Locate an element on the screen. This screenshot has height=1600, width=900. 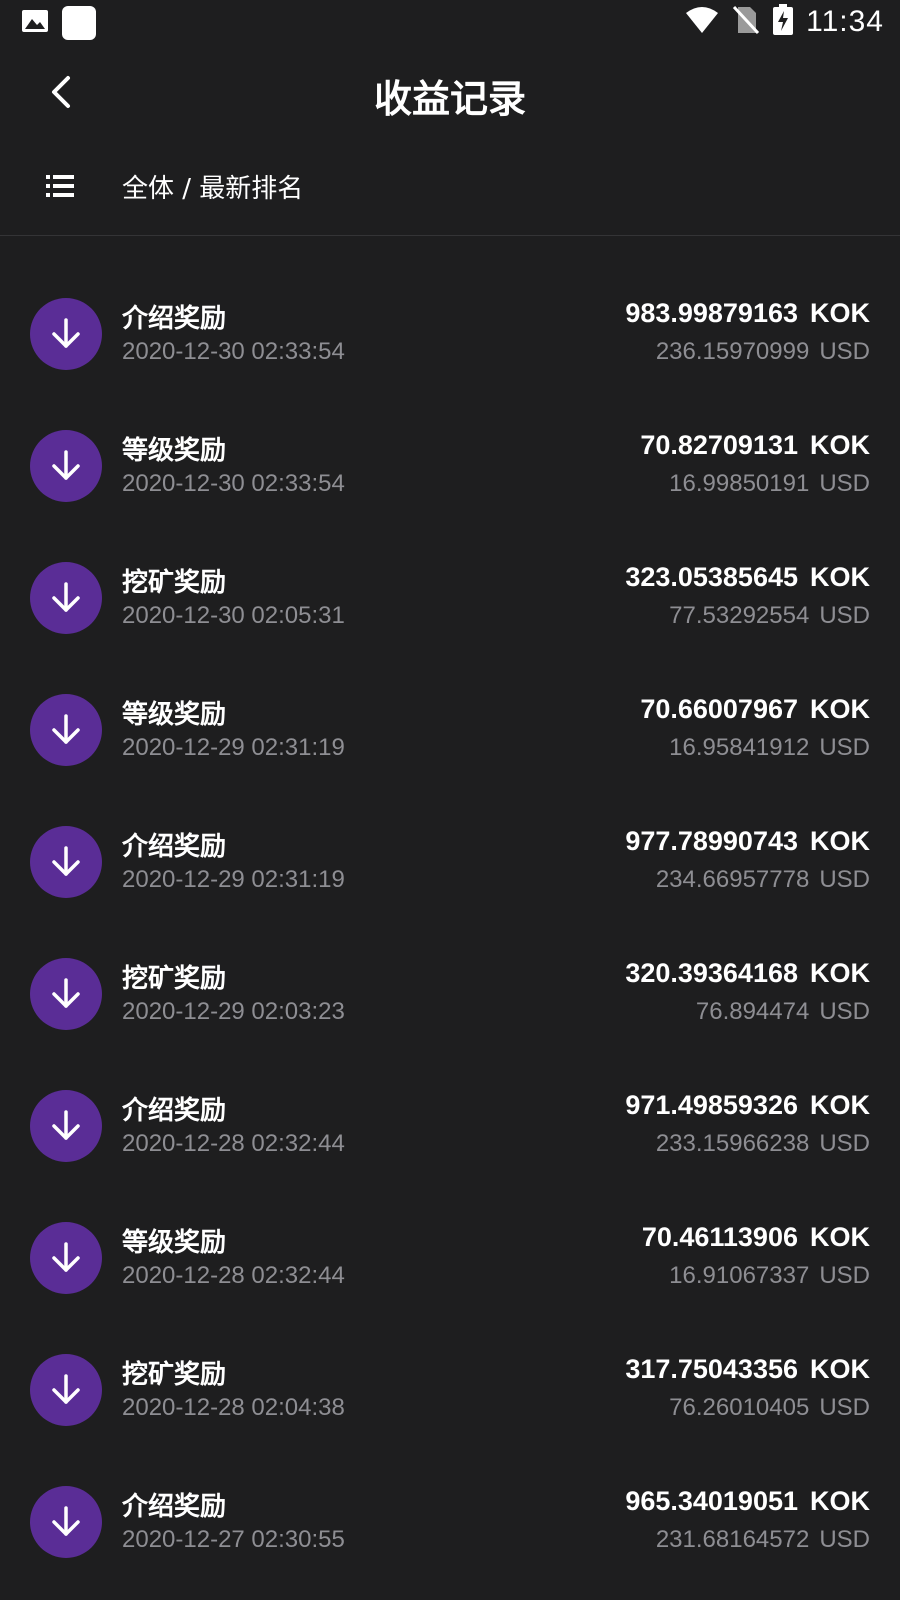
battery-charging-icon is located at coordinates (783, 22).